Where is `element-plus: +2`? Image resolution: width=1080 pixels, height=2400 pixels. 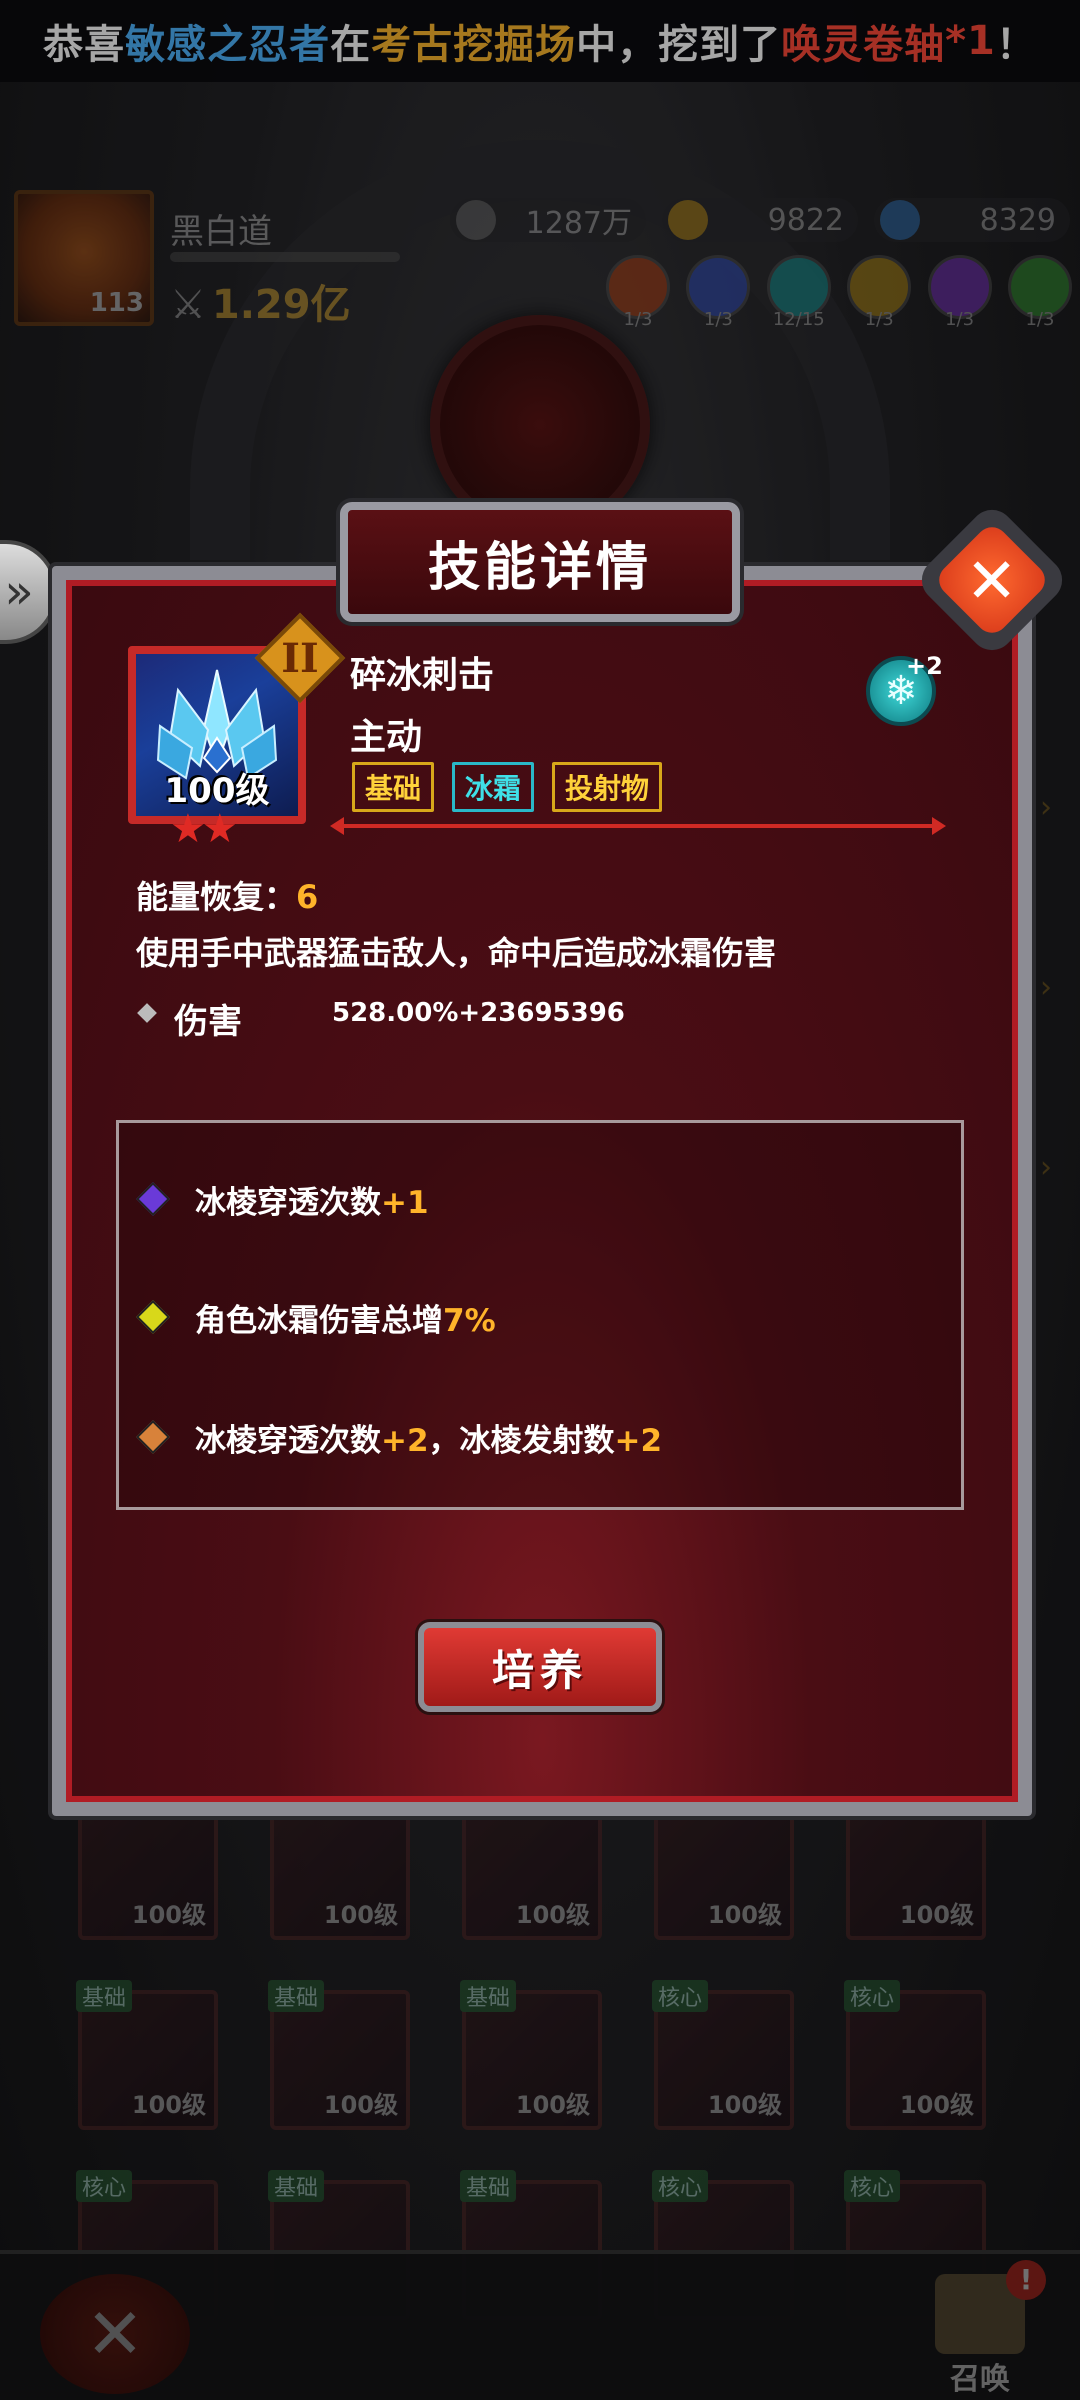 element-plus: +2 is located at coordinates (924, 666).